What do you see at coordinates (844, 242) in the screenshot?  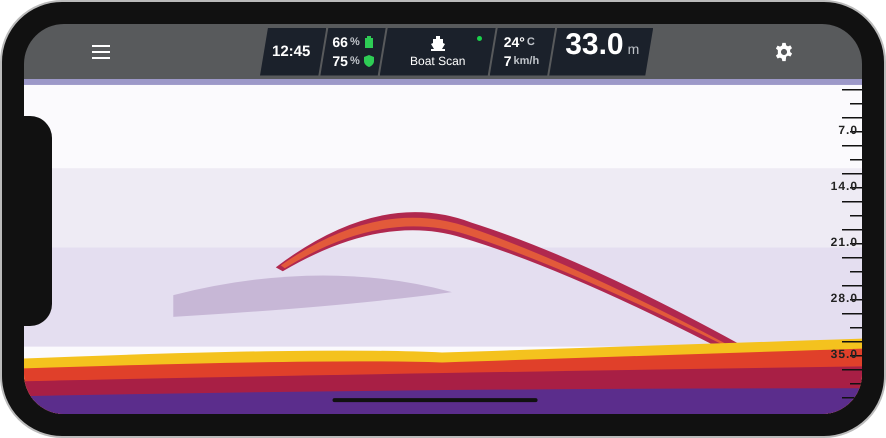 I see `depth-scale-label: 21.0` at bounding box center [844, 242].